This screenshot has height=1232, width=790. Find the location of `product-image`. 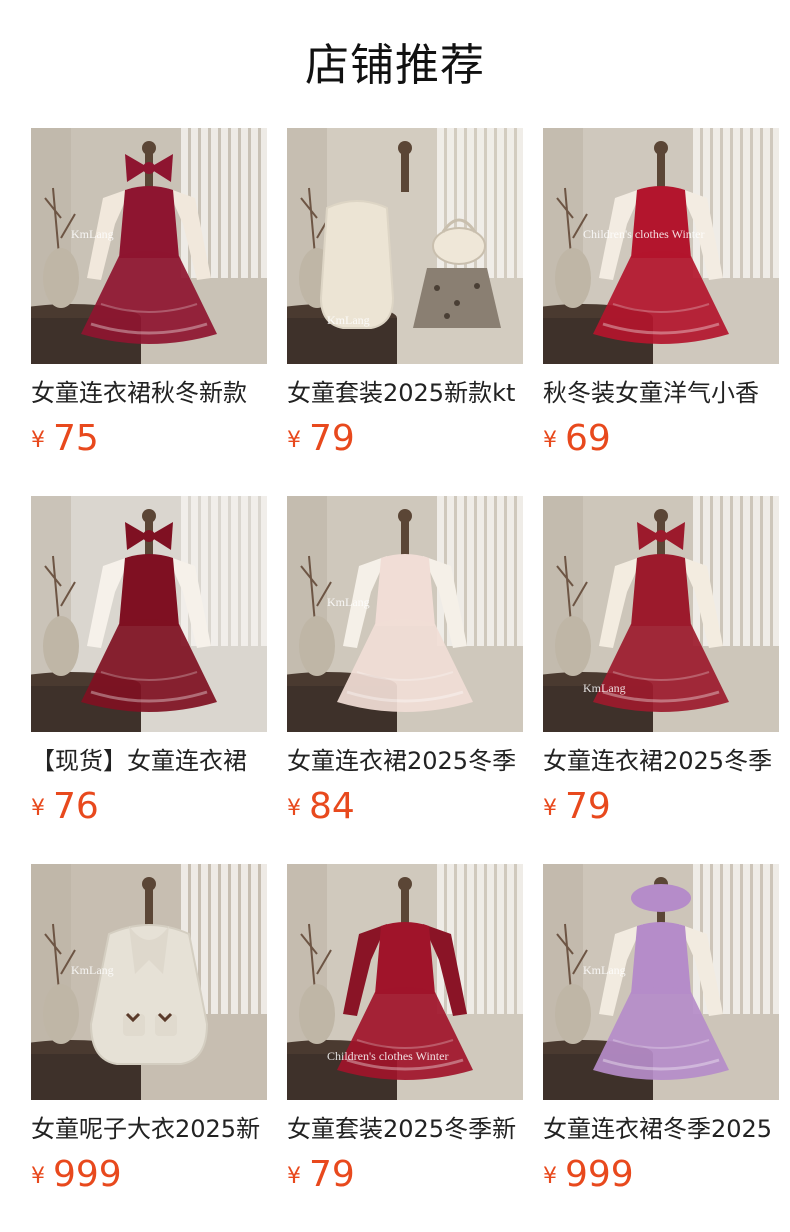

product-image is located at coordinates (149, 614).